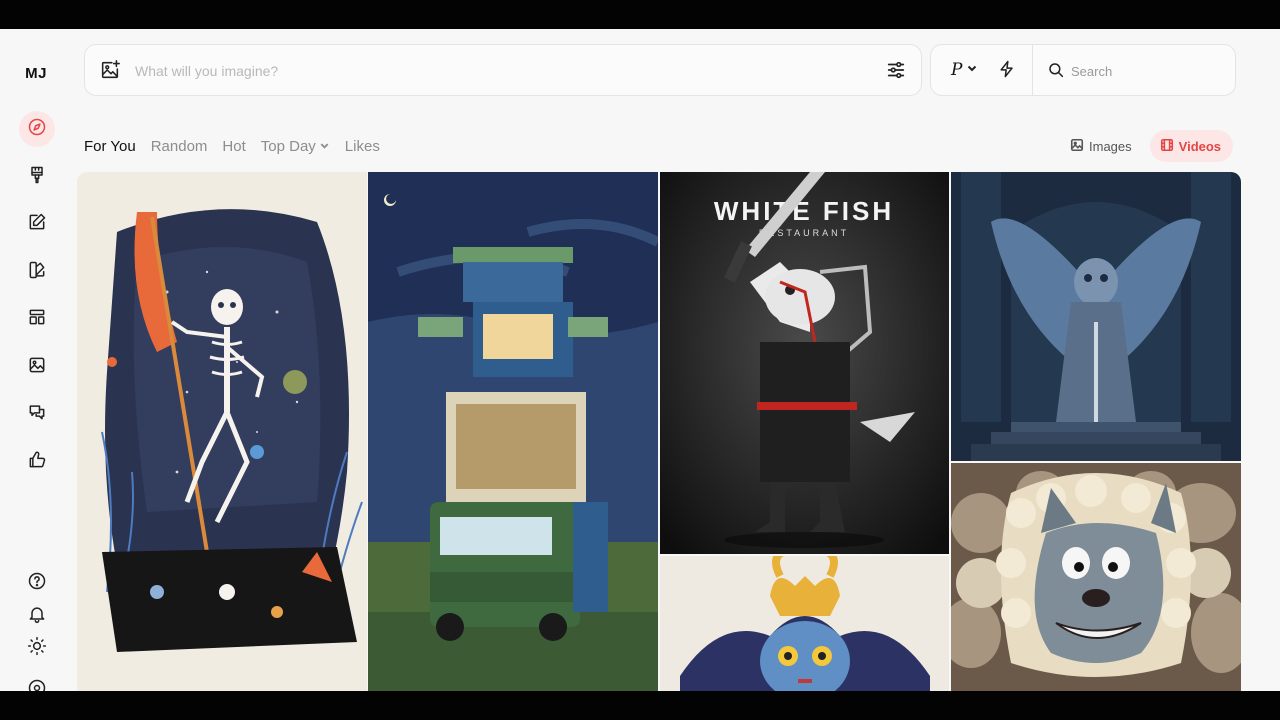  I want to click on edit-icon, so click(37, 224).